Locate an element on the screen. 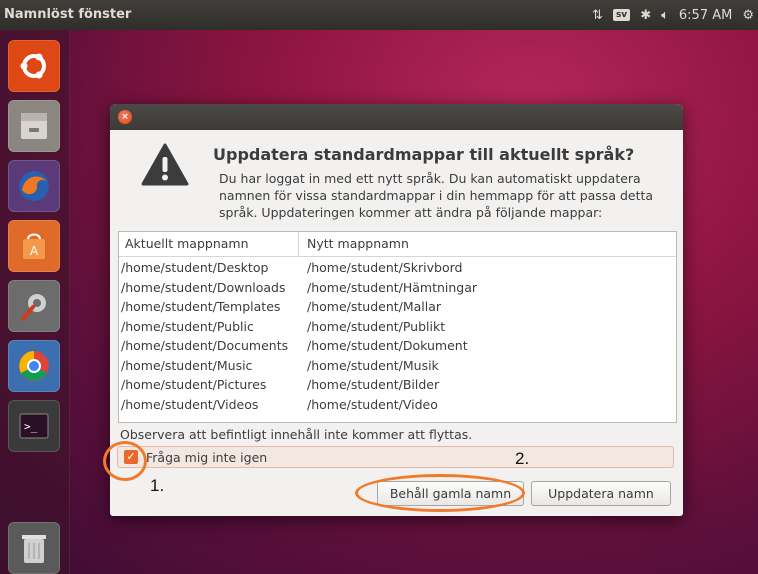  clock: 6:57 AM is located at coordinates (705, 15).